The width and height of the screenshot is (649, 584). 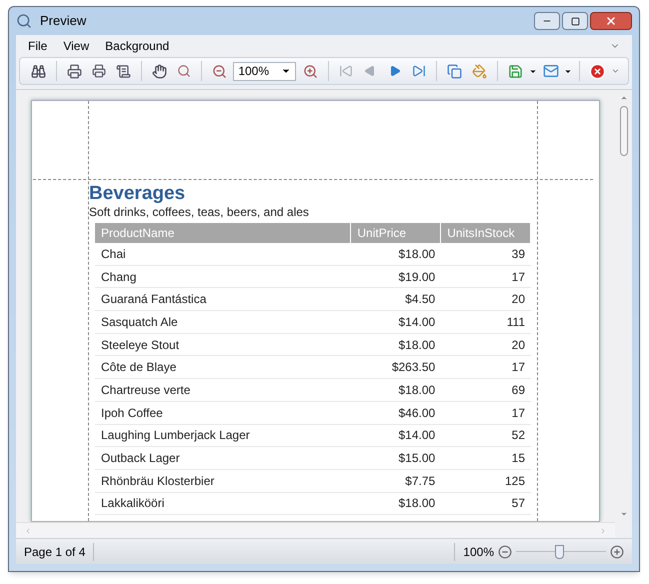 I want to click on scroll-up-icon, so click(x=624, y=98).